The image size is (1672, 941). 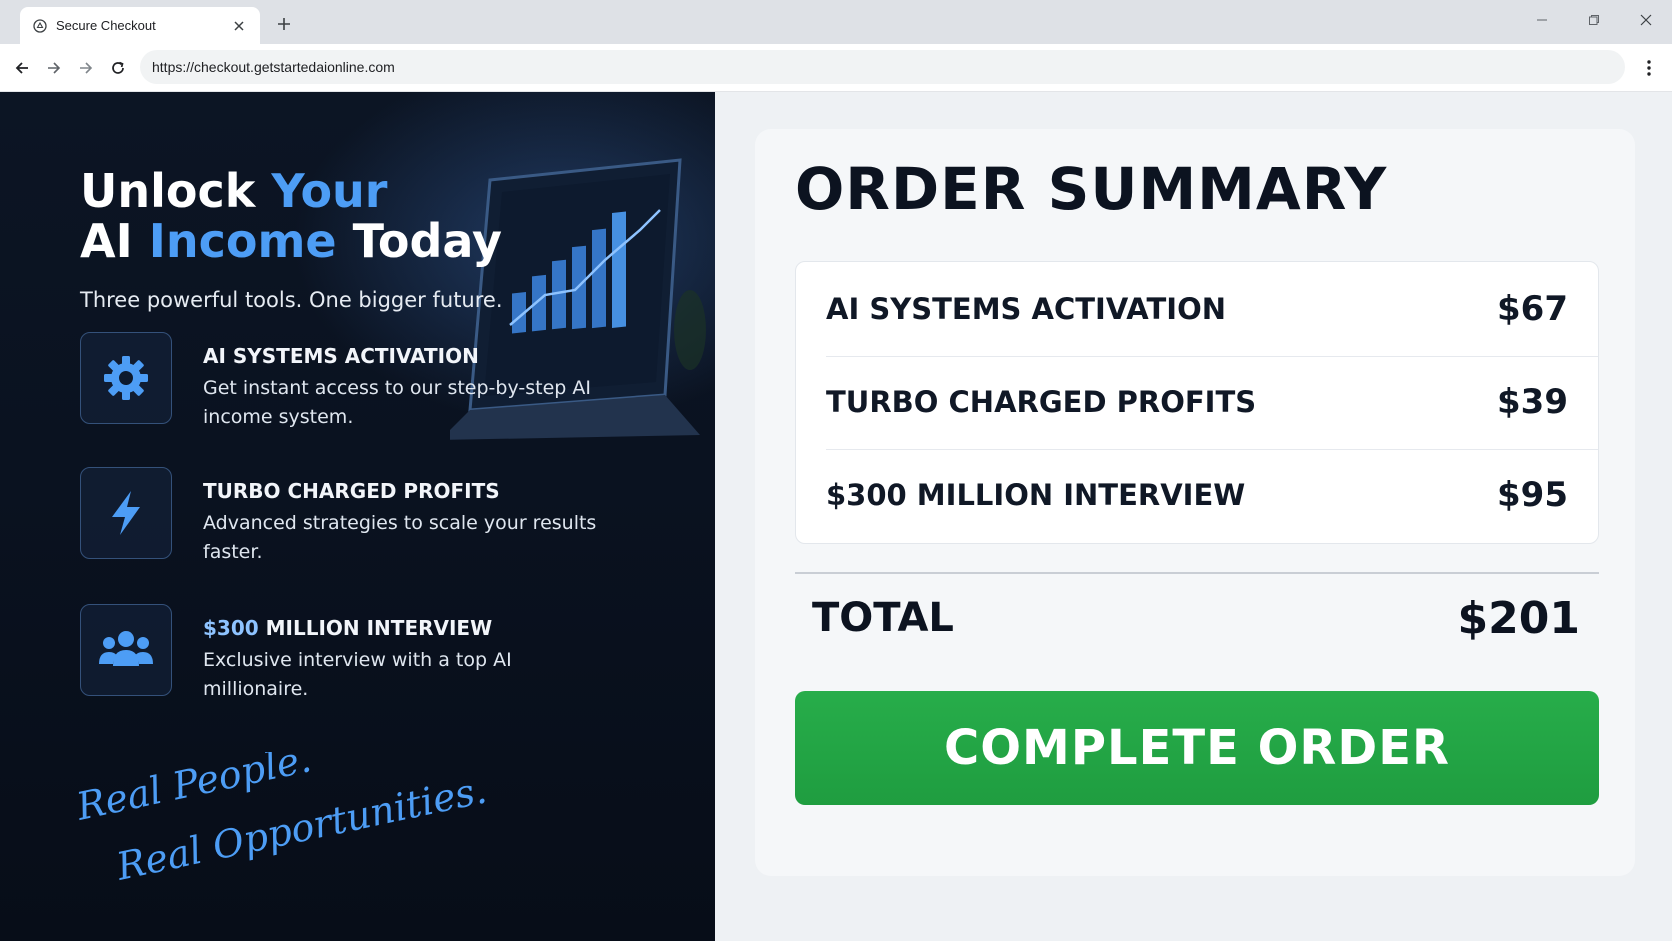 I want to click on lightning-icon, so click(x=126, y=513).